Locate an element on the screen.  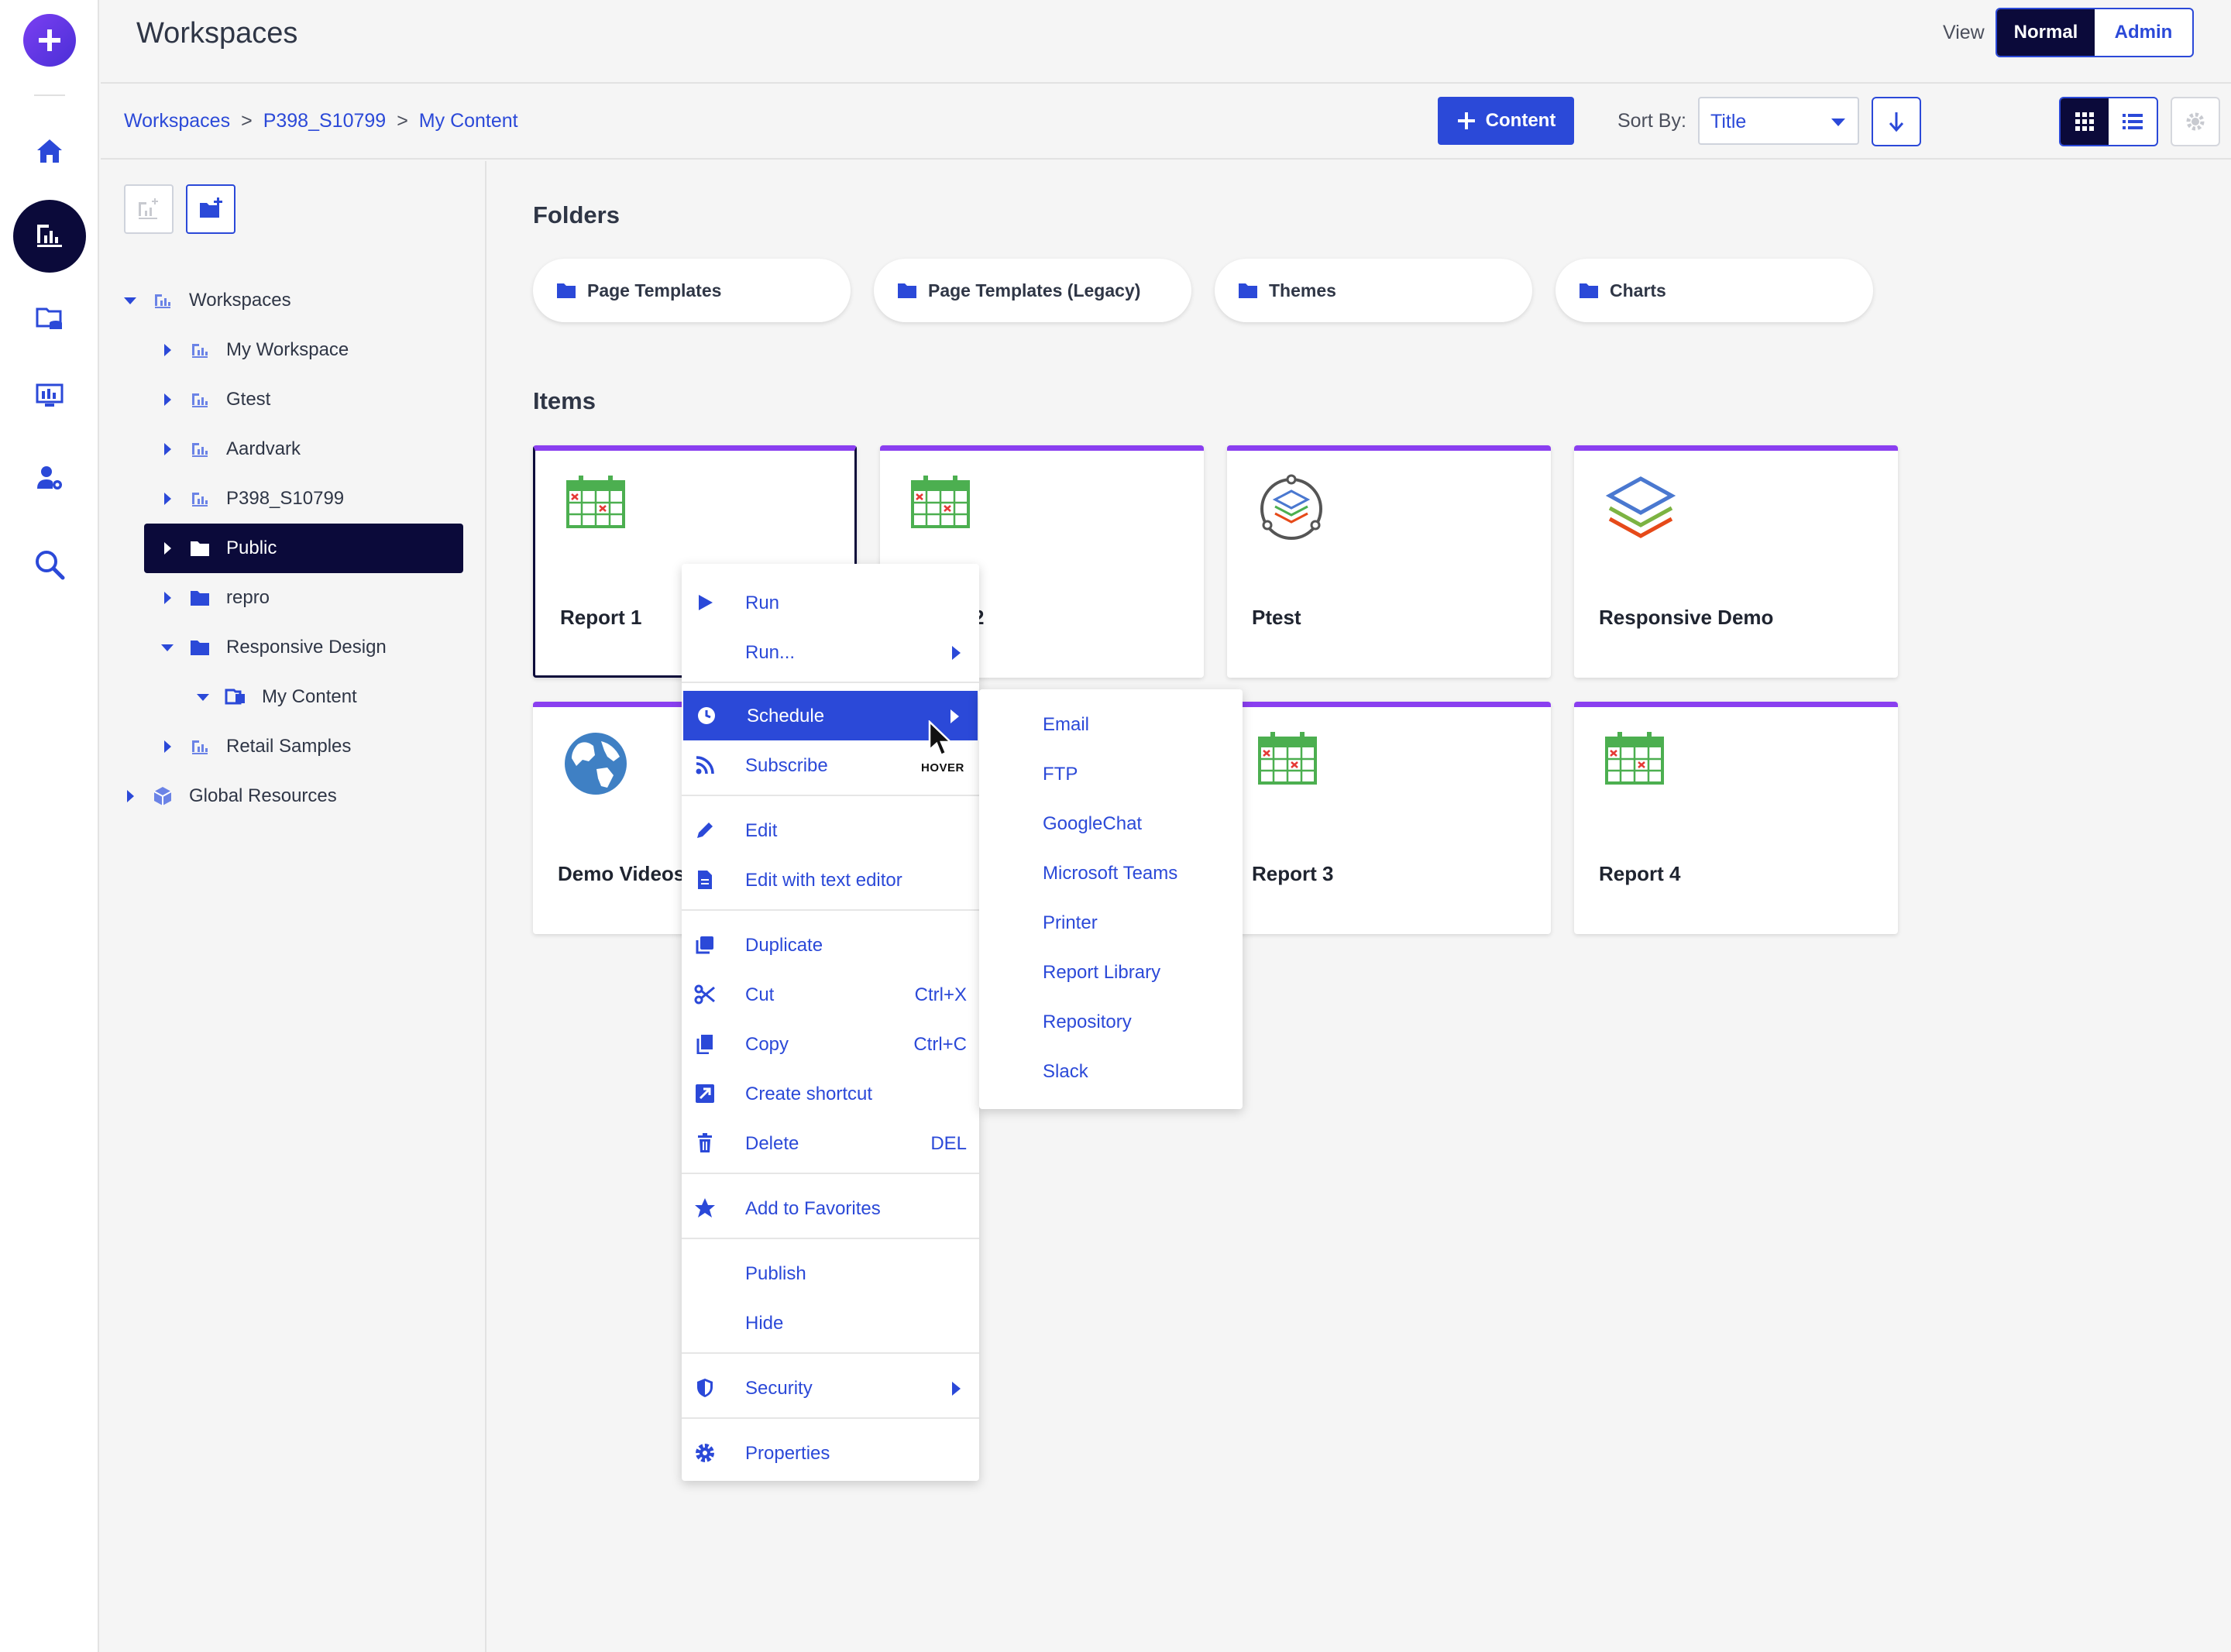
schedule-email: Email is located at coordinates (1066, 725).